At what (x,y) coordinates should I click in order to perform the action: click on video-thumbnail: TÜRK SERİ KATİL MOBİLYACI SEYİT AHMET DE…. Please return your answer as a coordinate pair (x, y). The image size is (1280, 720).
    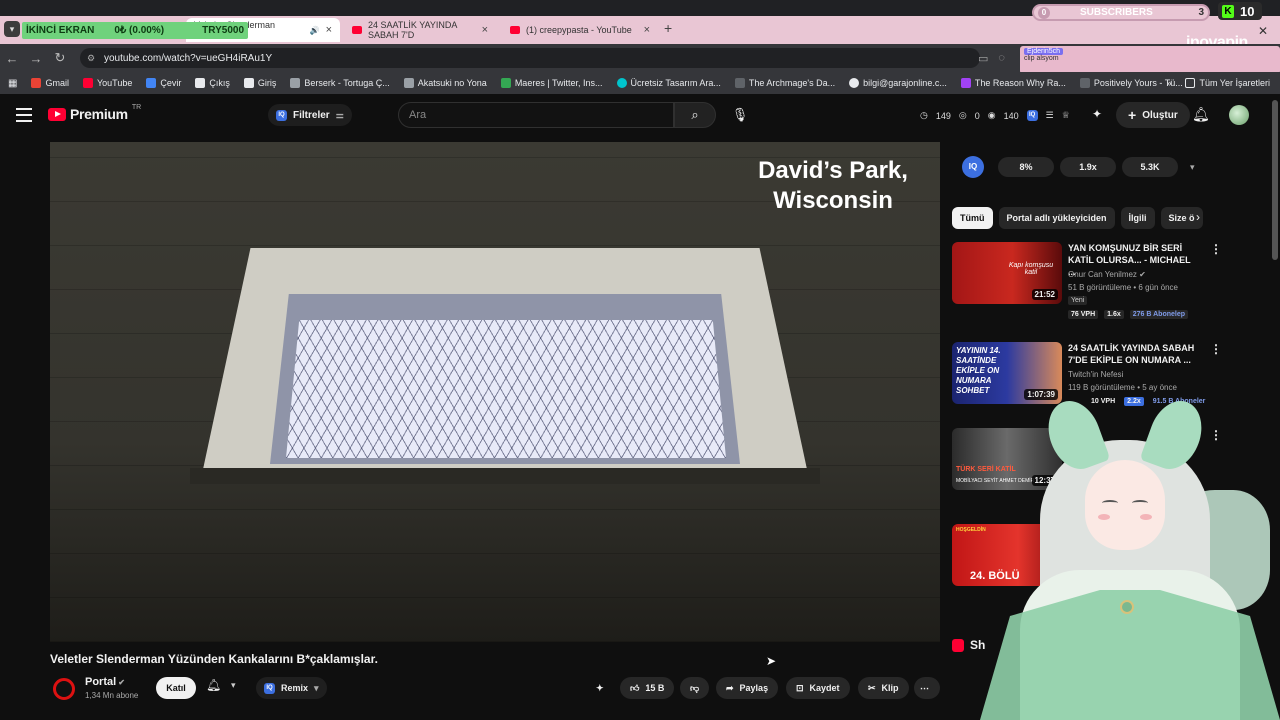
    Looking at the image, I should click on (1007, 459).